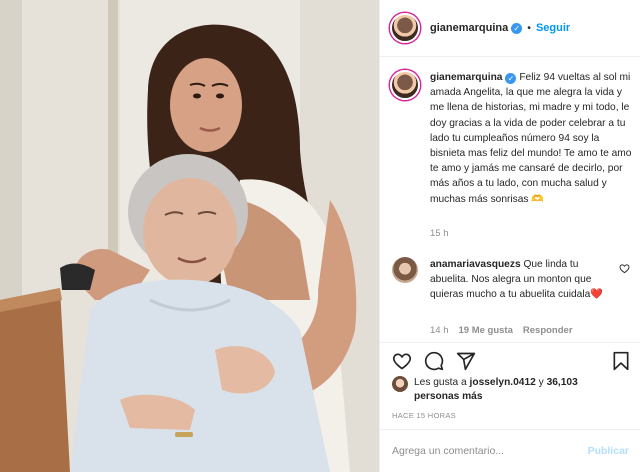  Describe the element at coordinates (469, 28) in the screenshot. I see `author-username: gianemarquina` at that location.